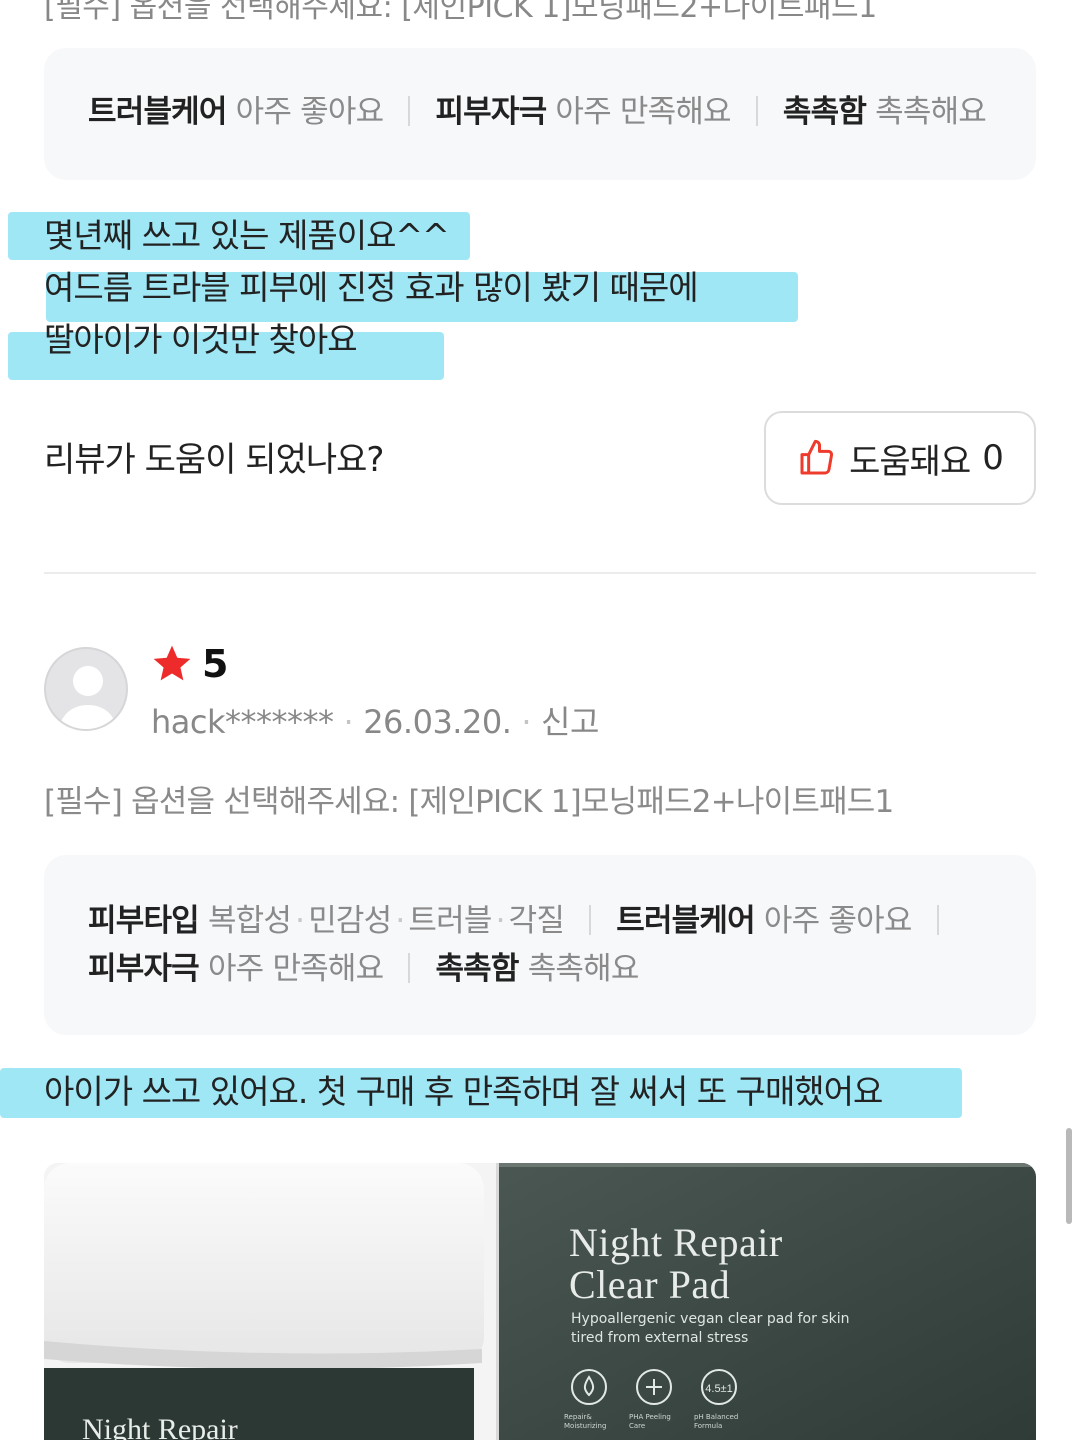  I want to click on skin-type: 민감성, so click(350, 921).